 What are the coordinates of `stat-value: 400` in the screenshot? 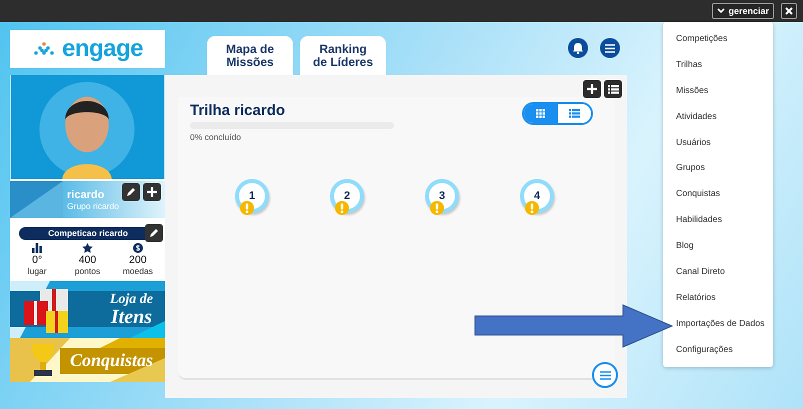 It's located at (87, 260).